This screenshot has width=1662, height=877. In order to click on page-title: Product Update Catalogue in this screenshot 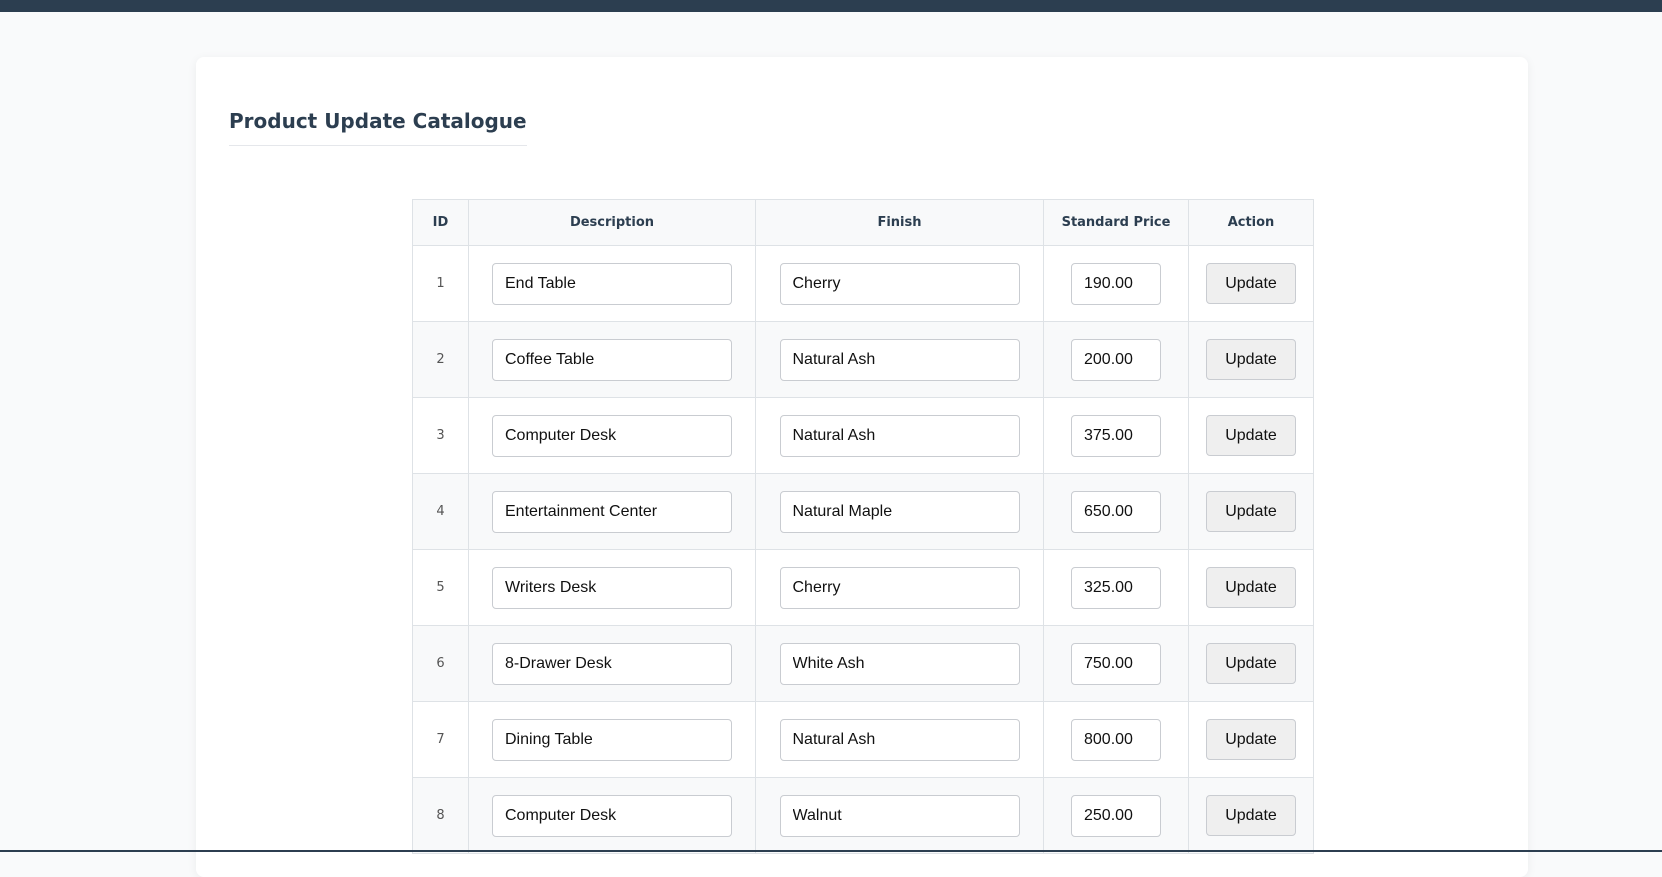, I will do `click(378, 127)`.